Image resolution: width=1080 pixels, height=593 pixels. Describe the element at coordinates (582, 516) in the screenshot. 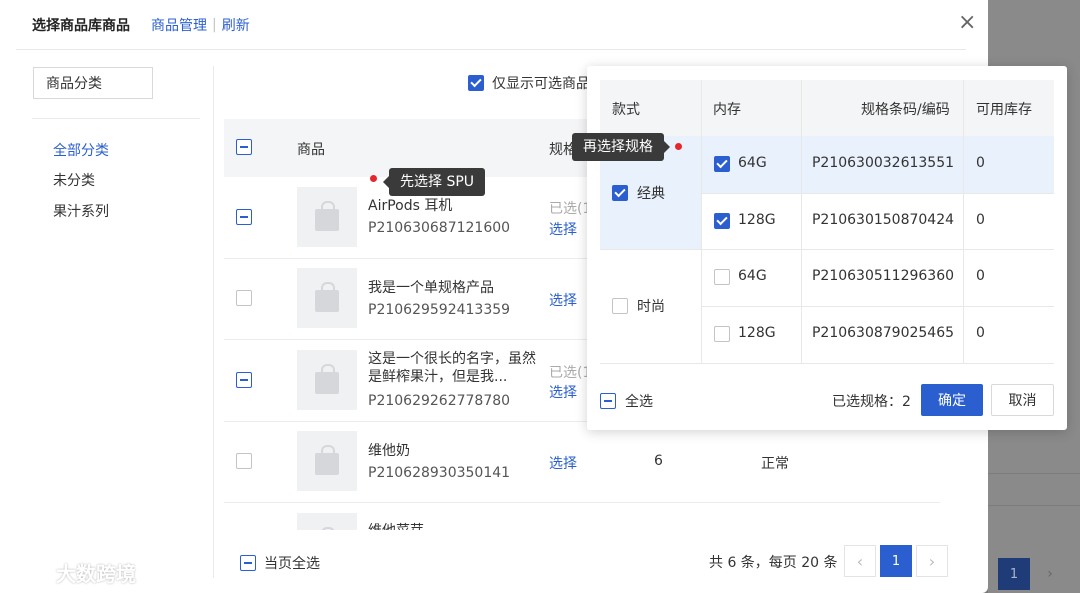

I see `table-row: 维他菜芽` at that location.